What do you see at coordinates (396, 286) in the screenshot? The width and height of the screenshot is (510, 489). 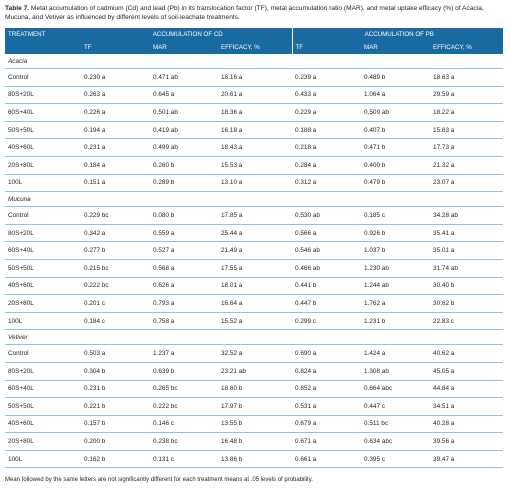 I see `value-cell: 1.244 ab` at bounding box center [396, 286].